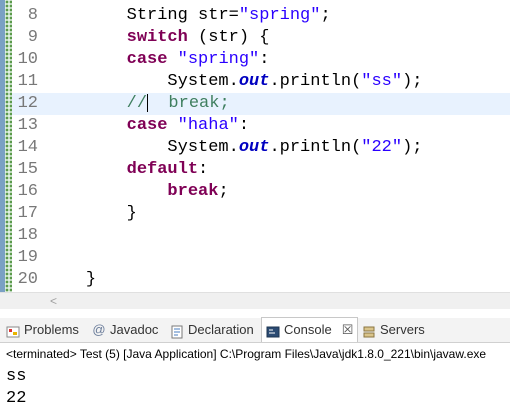  I want to click on code-token: (str) {, so click(228, 37).